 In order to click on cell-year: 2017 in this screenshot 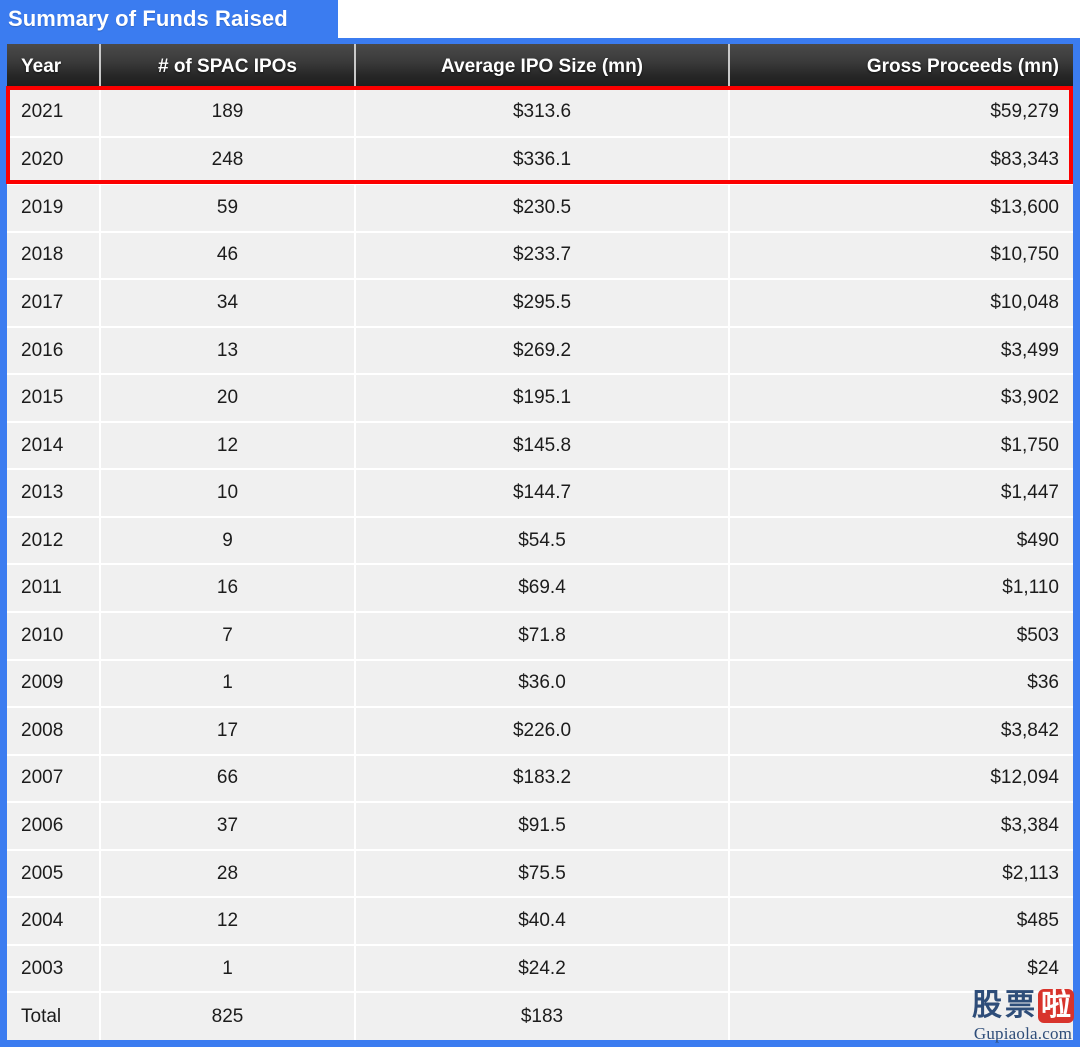, I will do `click(54, 303)`.